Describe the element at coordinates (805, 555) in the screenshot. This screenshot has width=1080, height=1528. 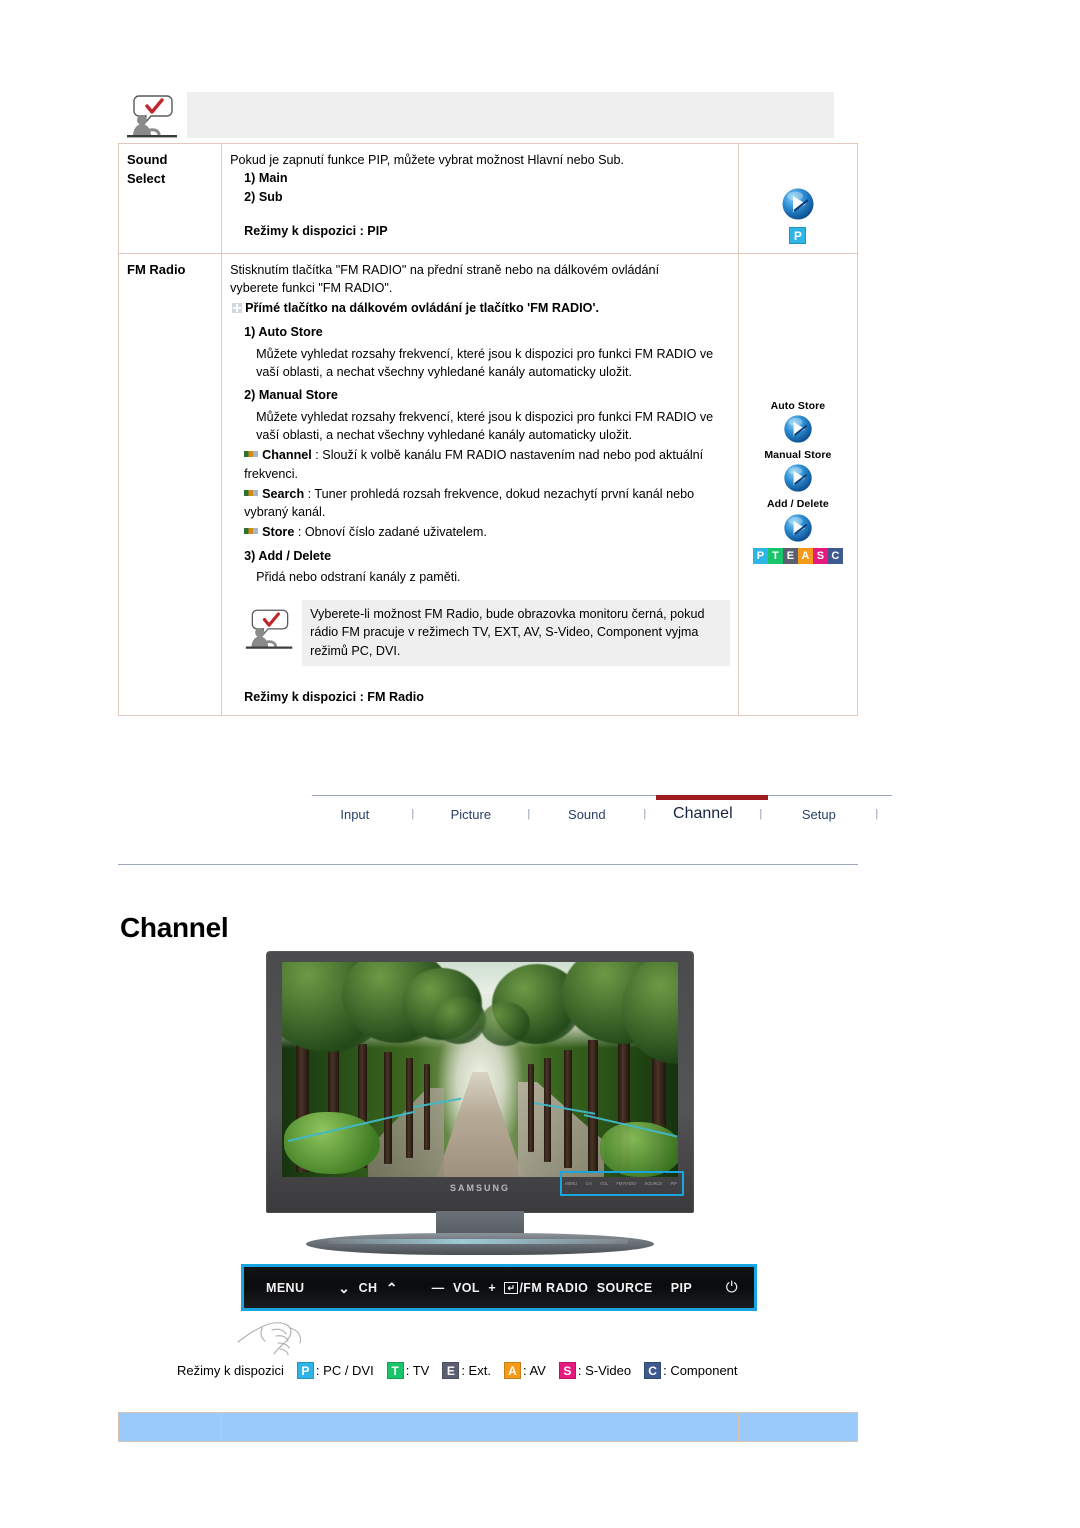
I see `mode-badge-A: A` at that location.